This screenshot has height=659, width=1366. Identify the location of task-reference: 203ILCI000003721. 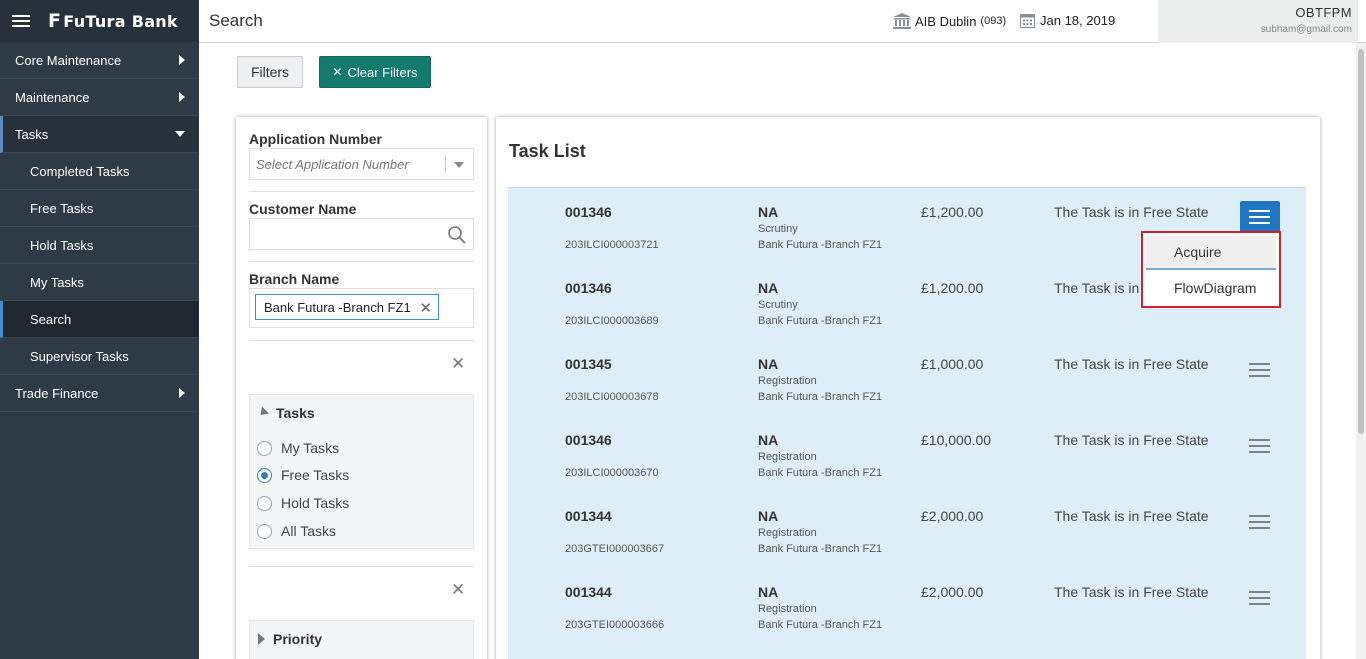
(612, 245).